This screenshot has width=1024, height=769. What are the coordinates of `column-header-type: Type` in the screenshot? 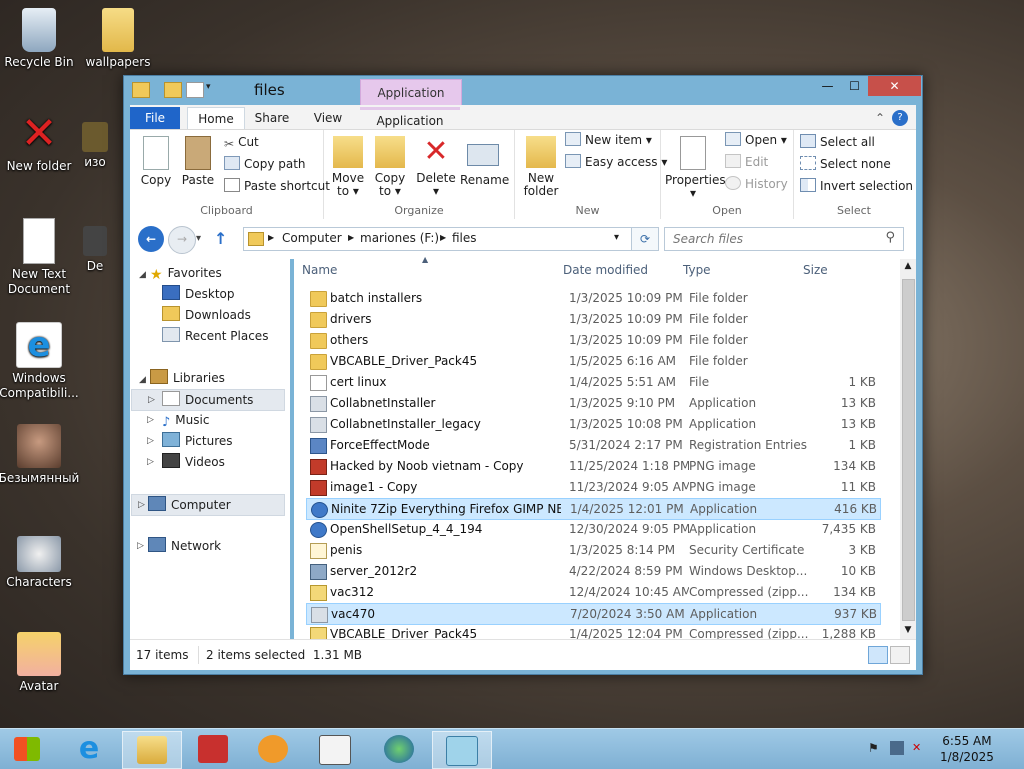 It's located at (697, 270).